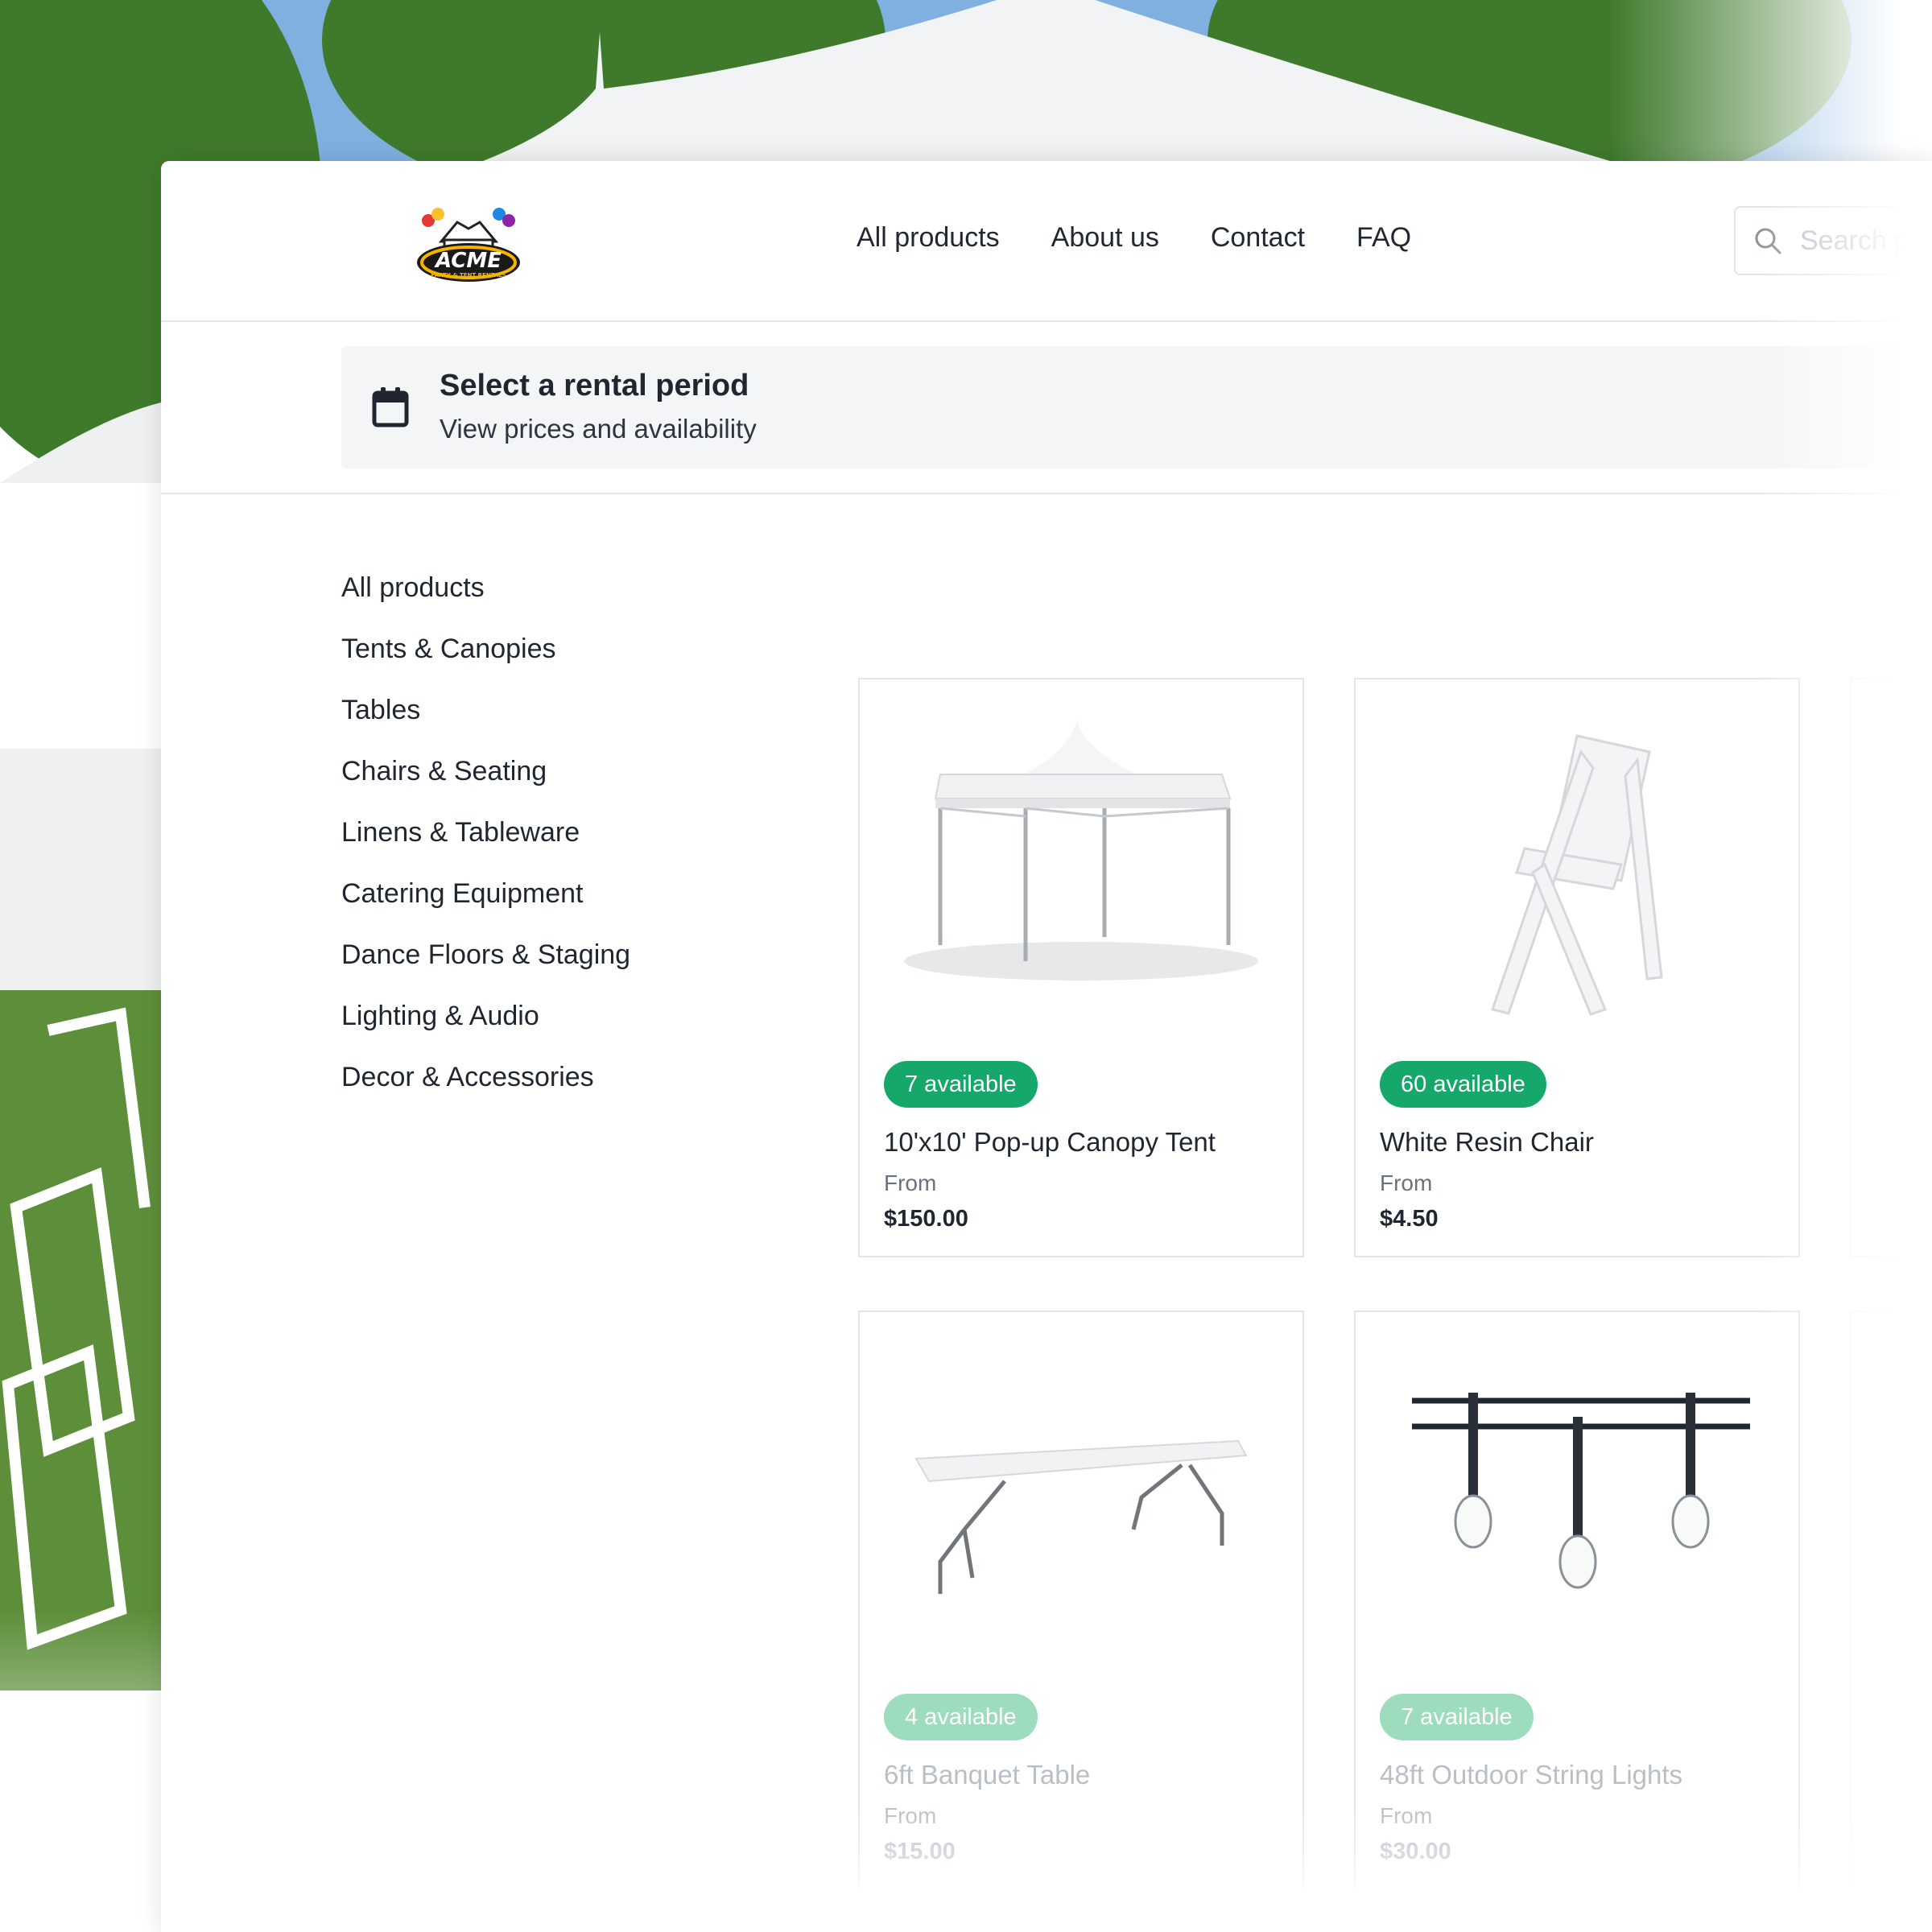  I want to click on product-price: $4.50, so click(1409, 1219).